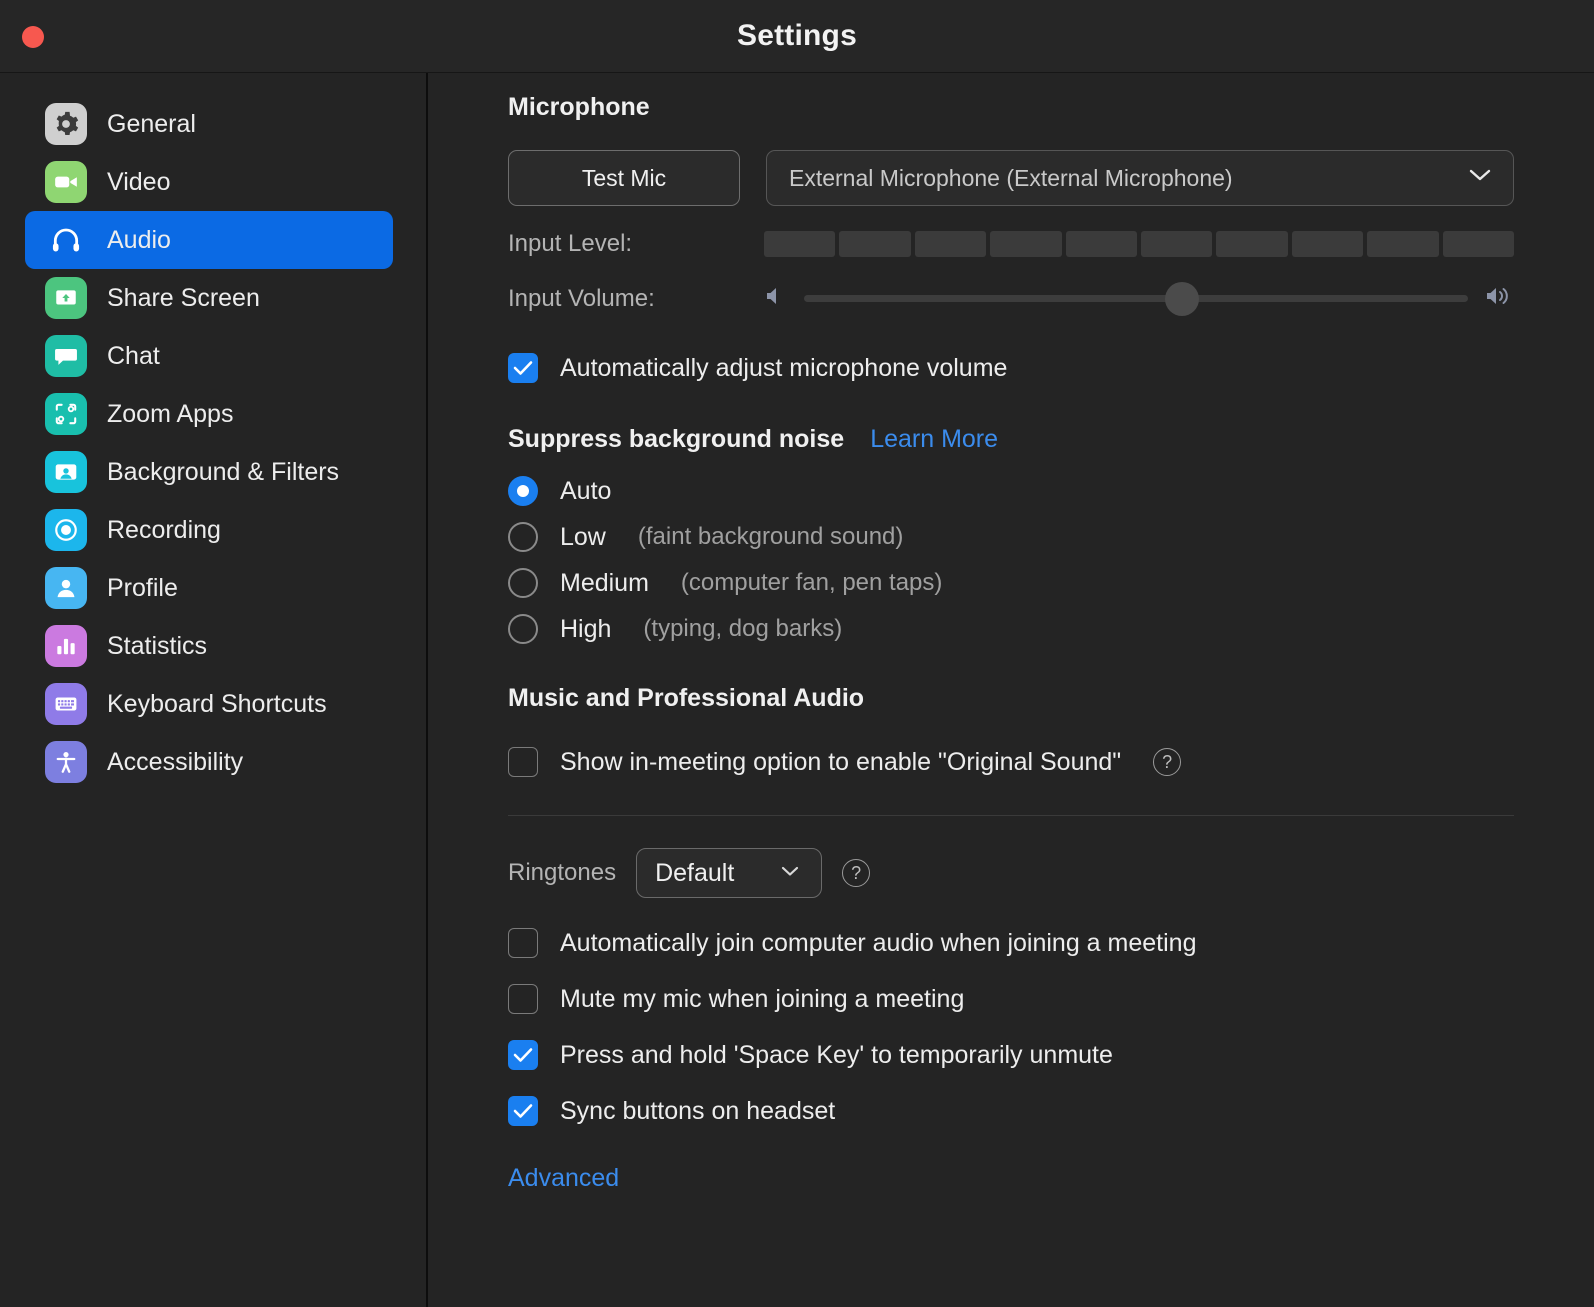 The image size is (1594, 1307). Describe the element at coordinates (66, 646) in the screenshot. I see `statistics-icon` at that location.